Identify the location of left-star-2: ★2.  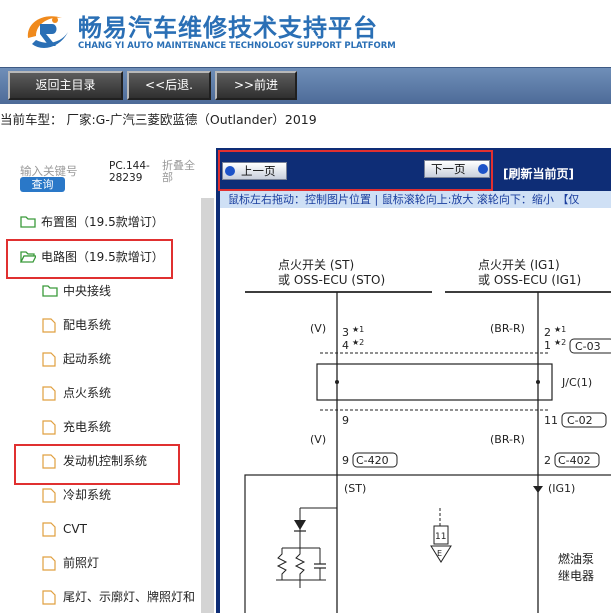
(358, 342).